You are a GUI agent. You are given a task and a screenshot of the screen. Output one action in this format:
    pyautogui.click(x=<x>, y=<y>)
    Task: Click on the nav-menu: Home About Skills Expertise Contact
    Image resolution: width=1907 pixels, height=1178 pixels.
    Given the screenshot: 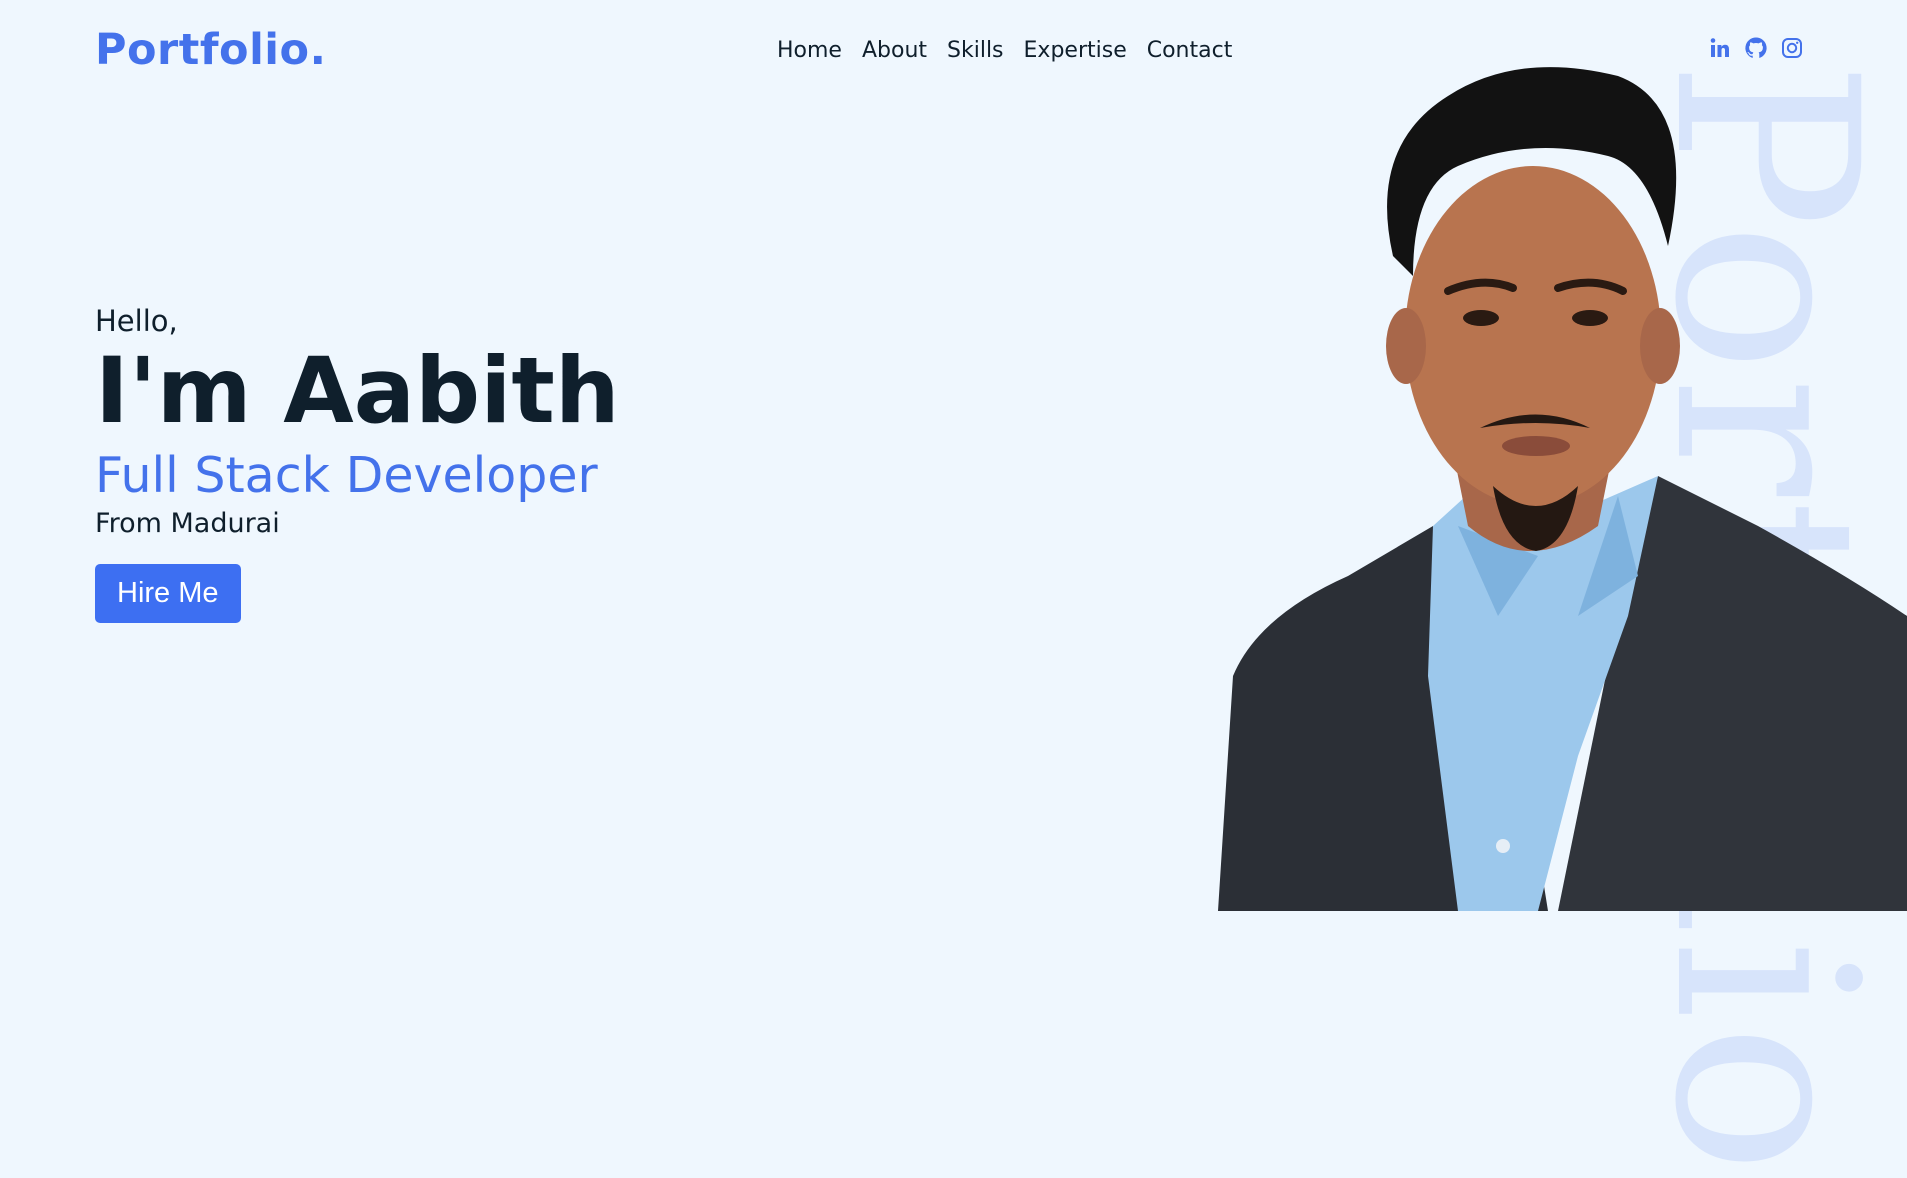 What is the action you would take?
    pyautogui.click(x=1004, y=51)
    